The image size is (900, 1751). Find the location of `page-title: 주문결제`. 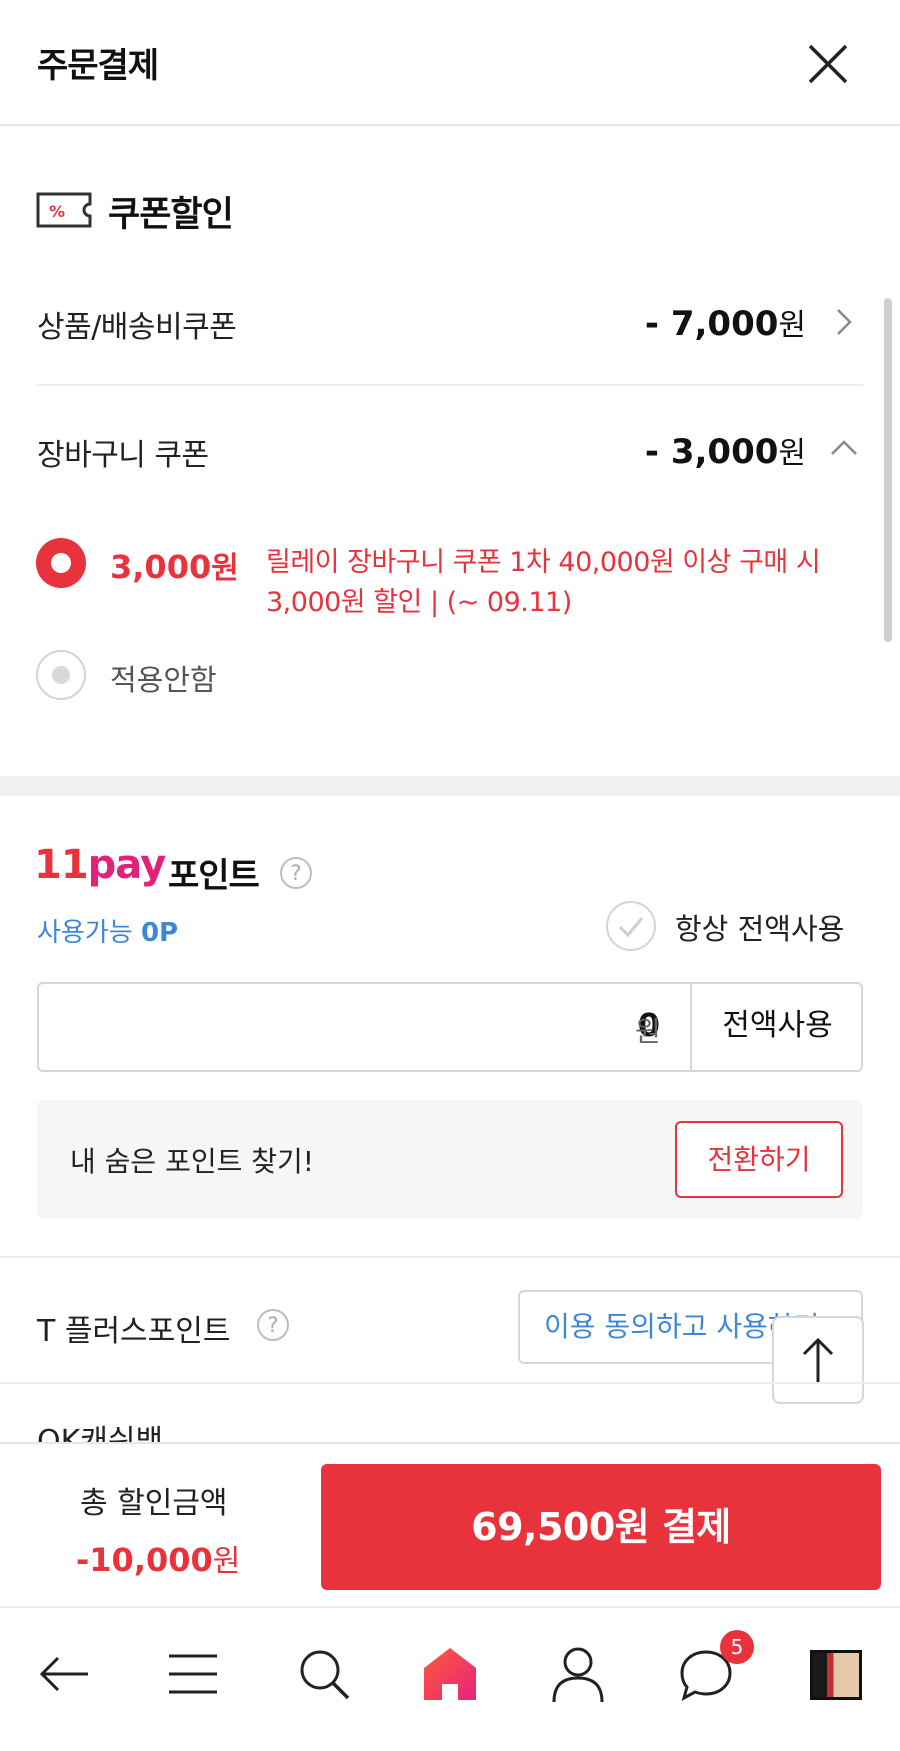

page-title: 주문결제 is located at coordinates (98, 66).